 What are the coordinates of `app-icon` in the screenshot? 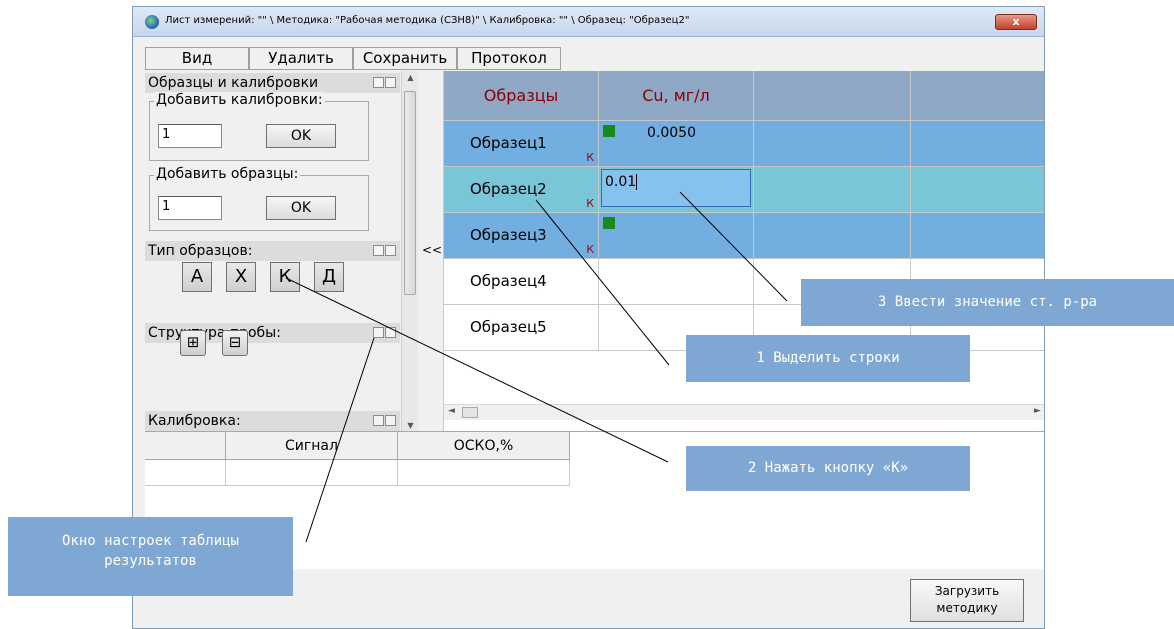 It's located at (152, 22).